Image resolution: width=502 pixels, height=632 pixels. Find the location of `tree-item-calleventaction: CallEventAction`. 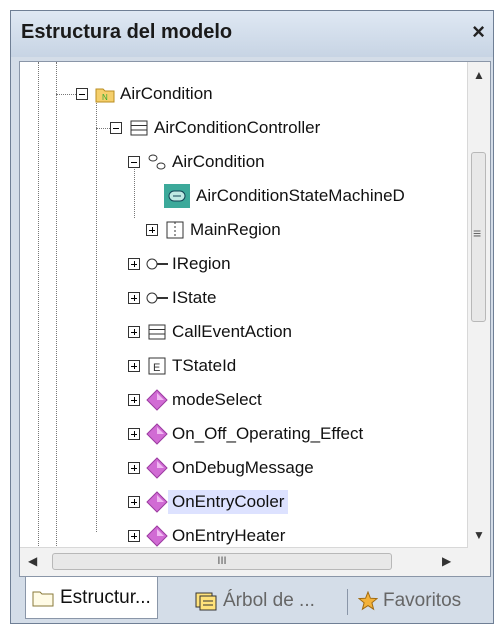

tree-item-calleventaction: CallEventAction is located at coordinates (212, 332).